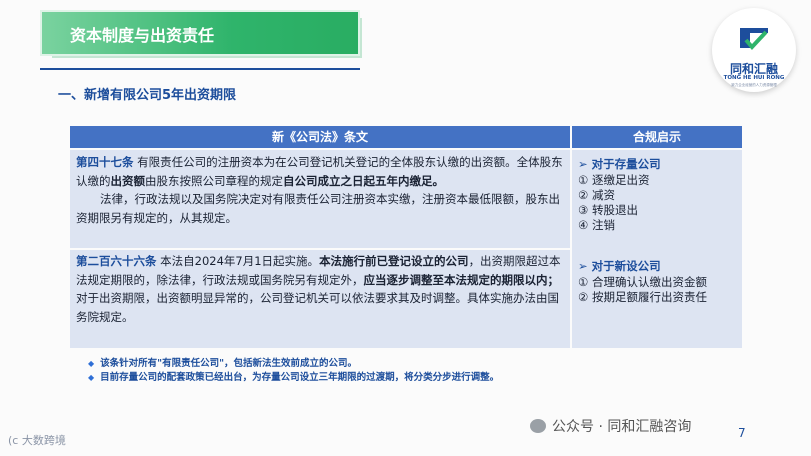  What do you see at coordinates (147, 95) in the screenshot?
I see `section-heading: 一、新增有限公司5年出资期限` at bounding box center [147, 95].